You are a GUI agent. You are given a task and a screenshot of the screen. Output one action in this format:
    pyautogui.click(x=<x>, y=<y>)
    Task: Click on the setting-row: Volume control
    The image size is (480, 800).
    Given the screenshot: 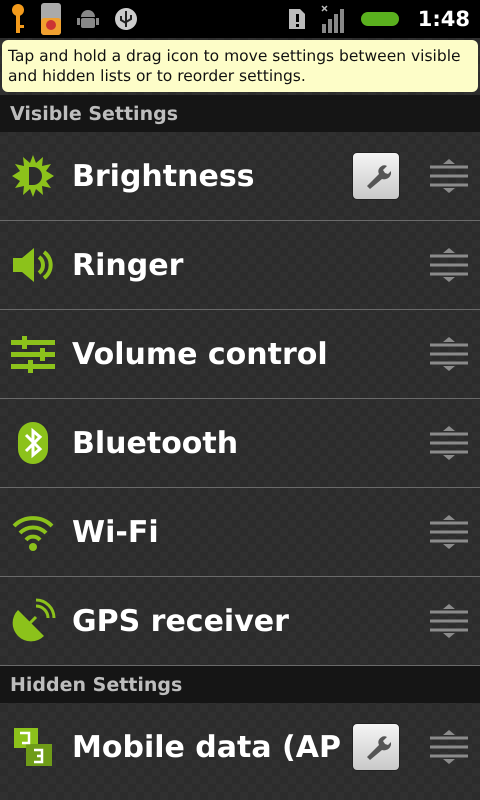 What is the action you would take?
    pyautogui.click(x=240, y=354)
    